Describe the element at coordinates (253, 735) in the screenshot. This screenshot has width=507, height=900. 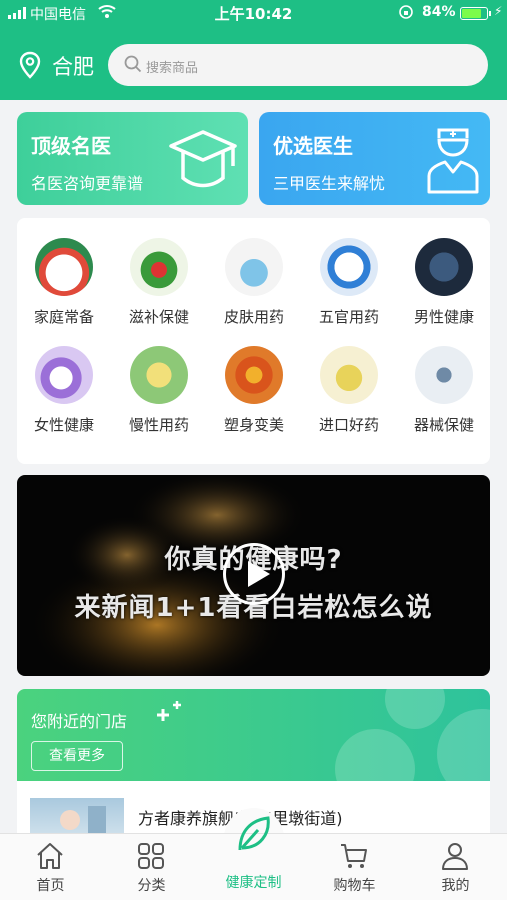
I see `nearby-stores-header: 您附近的门店 查看更多` at that location.